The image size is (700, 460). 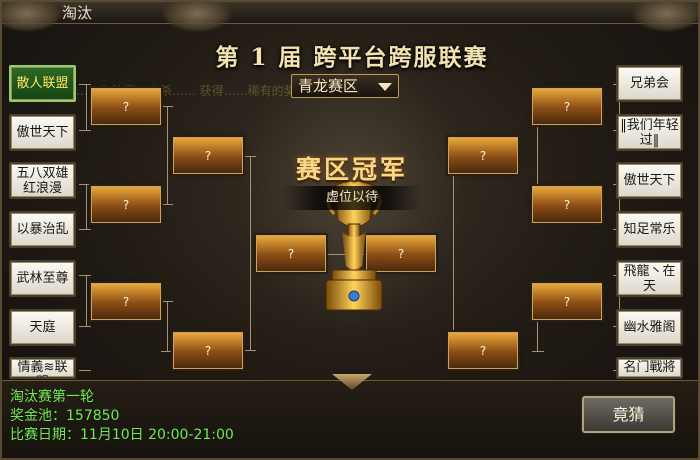 I want to click on team-right-5: 飛龍丶在天, so click(x=649, y=278).